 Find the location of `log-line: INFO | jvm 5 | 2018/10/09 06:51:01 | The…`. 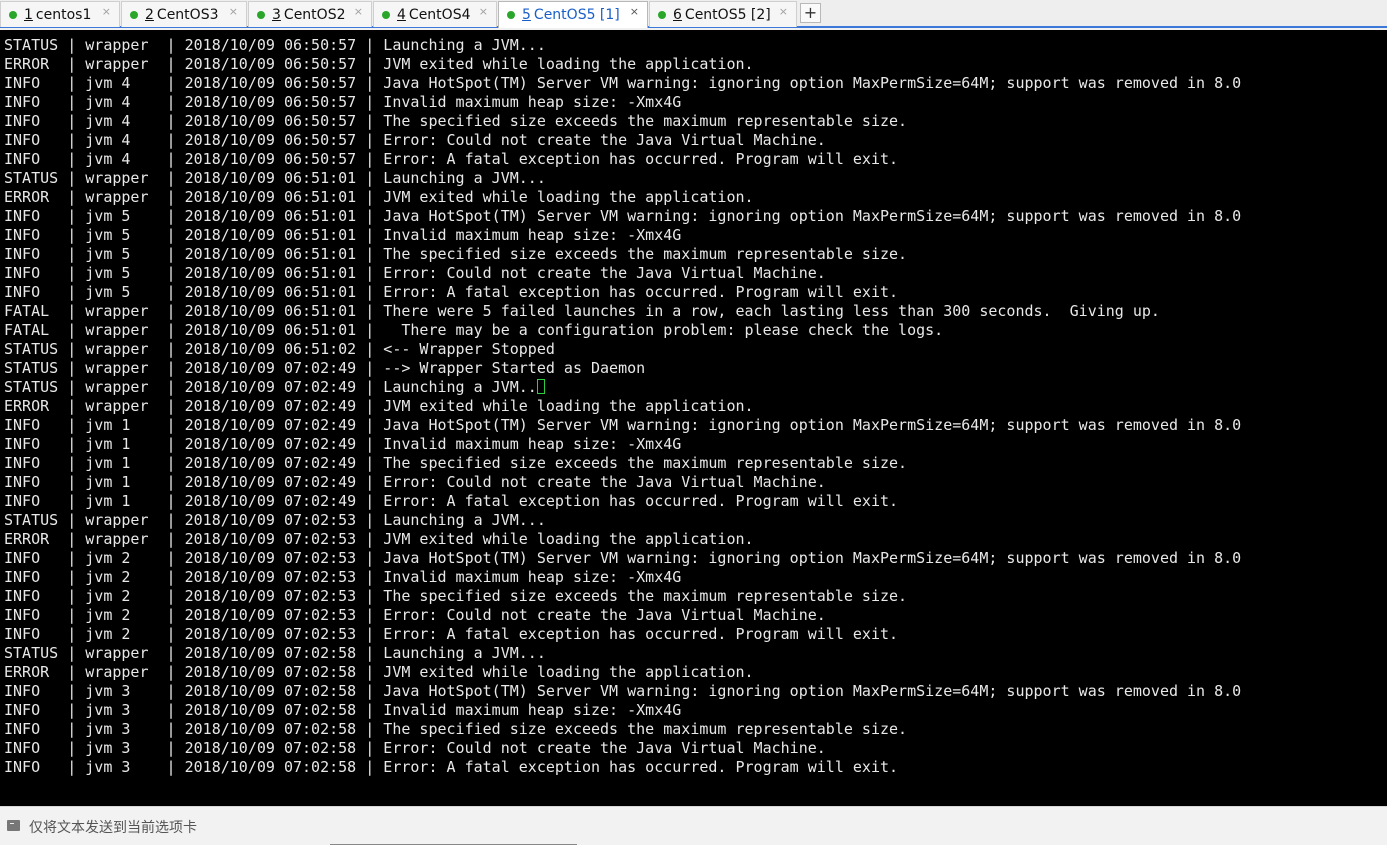

log-line: INFO | jvm 5 | 2018/10/09 06:51:01 | The… is located at coordinates (456, 254).